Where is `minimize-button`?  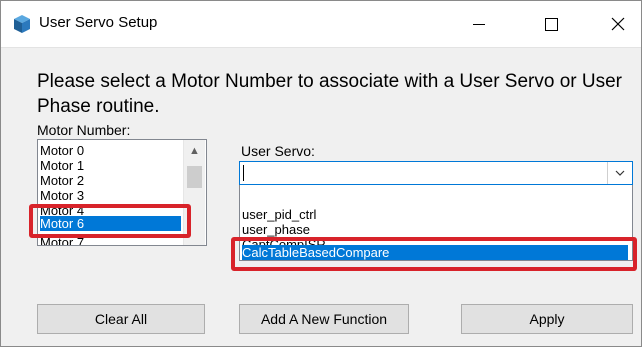
minimize-button is located at coordinates (479, 24).